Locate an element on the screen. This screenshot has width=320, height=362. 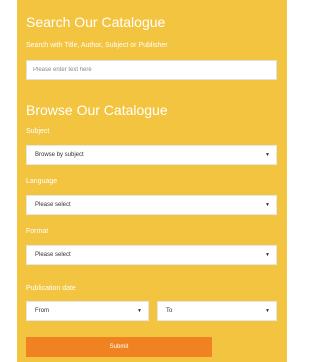
submit-button: Submit is located at coordinates (119, 347).